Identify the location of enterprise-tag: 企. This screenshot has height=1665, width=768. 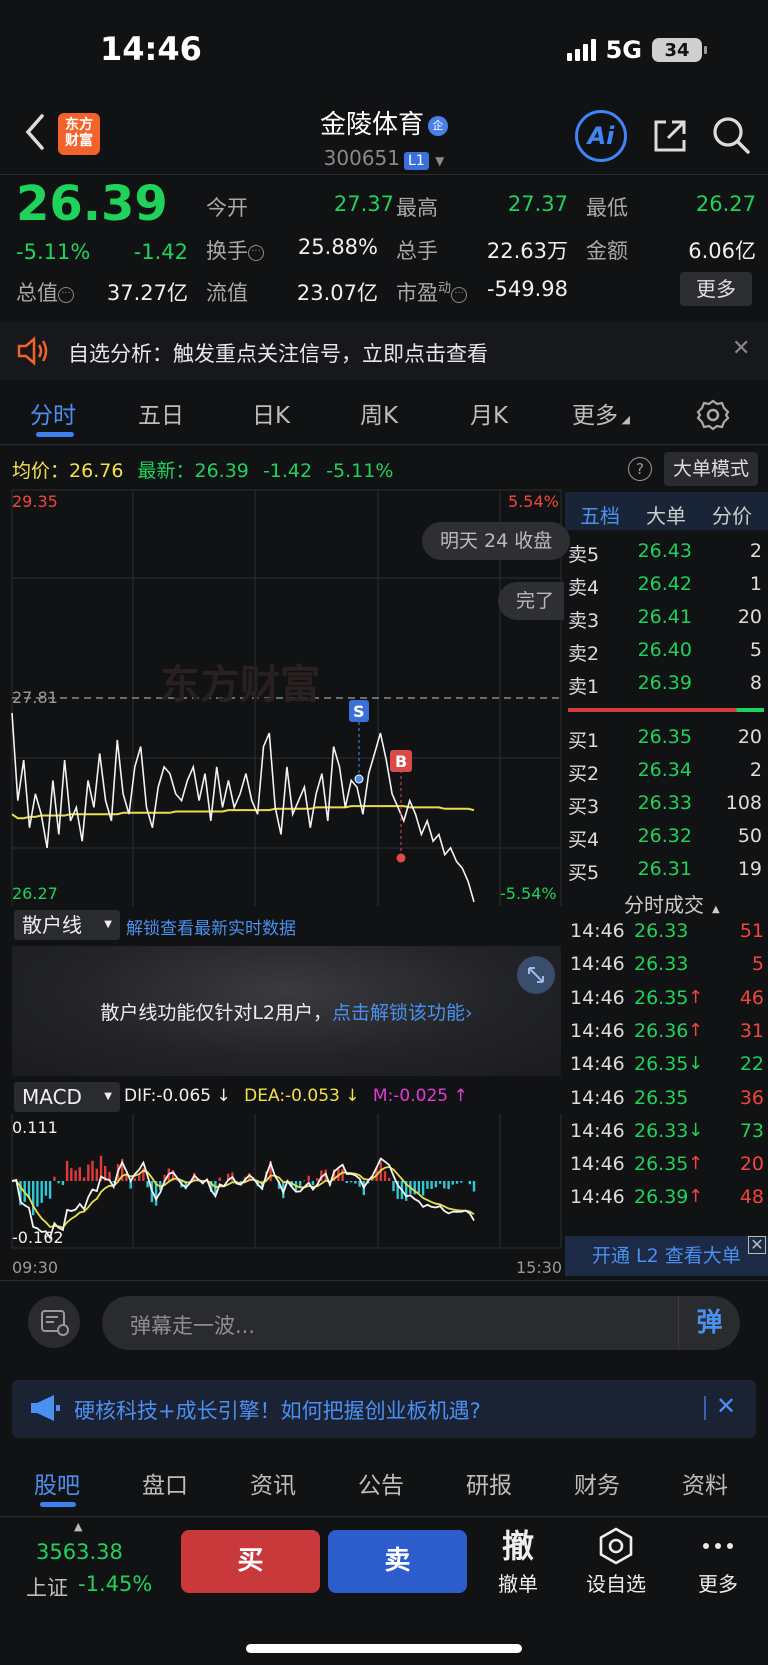
(438, 125).